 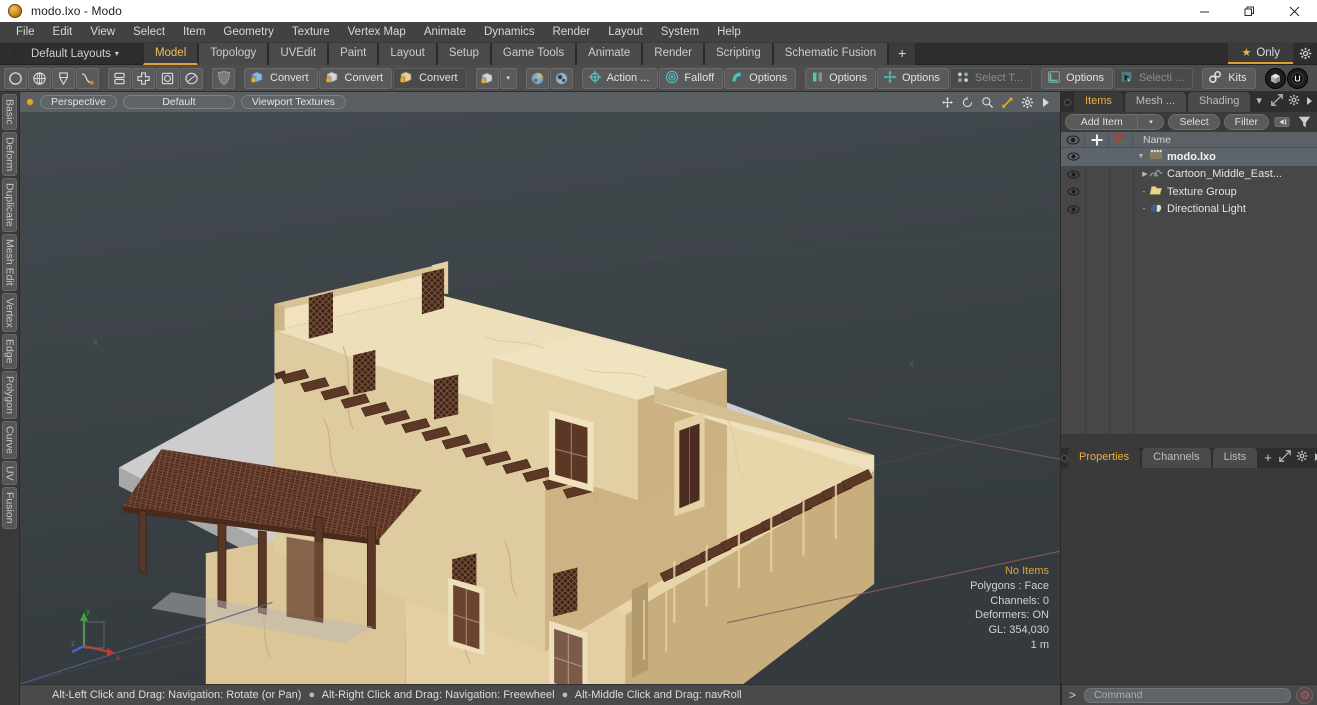 I want to click on menu-file: File, so click(x=25, y=32).